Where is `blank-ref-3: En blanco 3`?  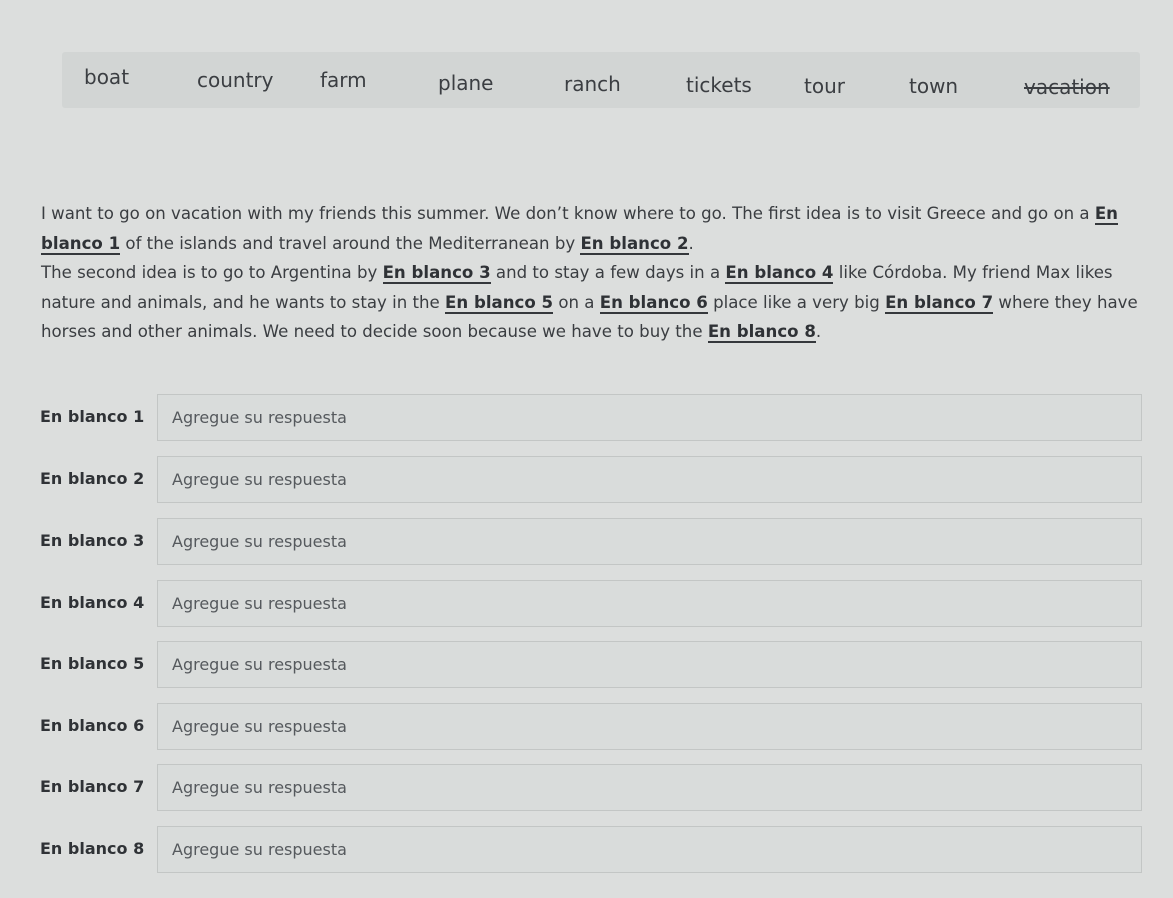 blank-ref-3: En blanco 3 is located at coordinates (436, 273).